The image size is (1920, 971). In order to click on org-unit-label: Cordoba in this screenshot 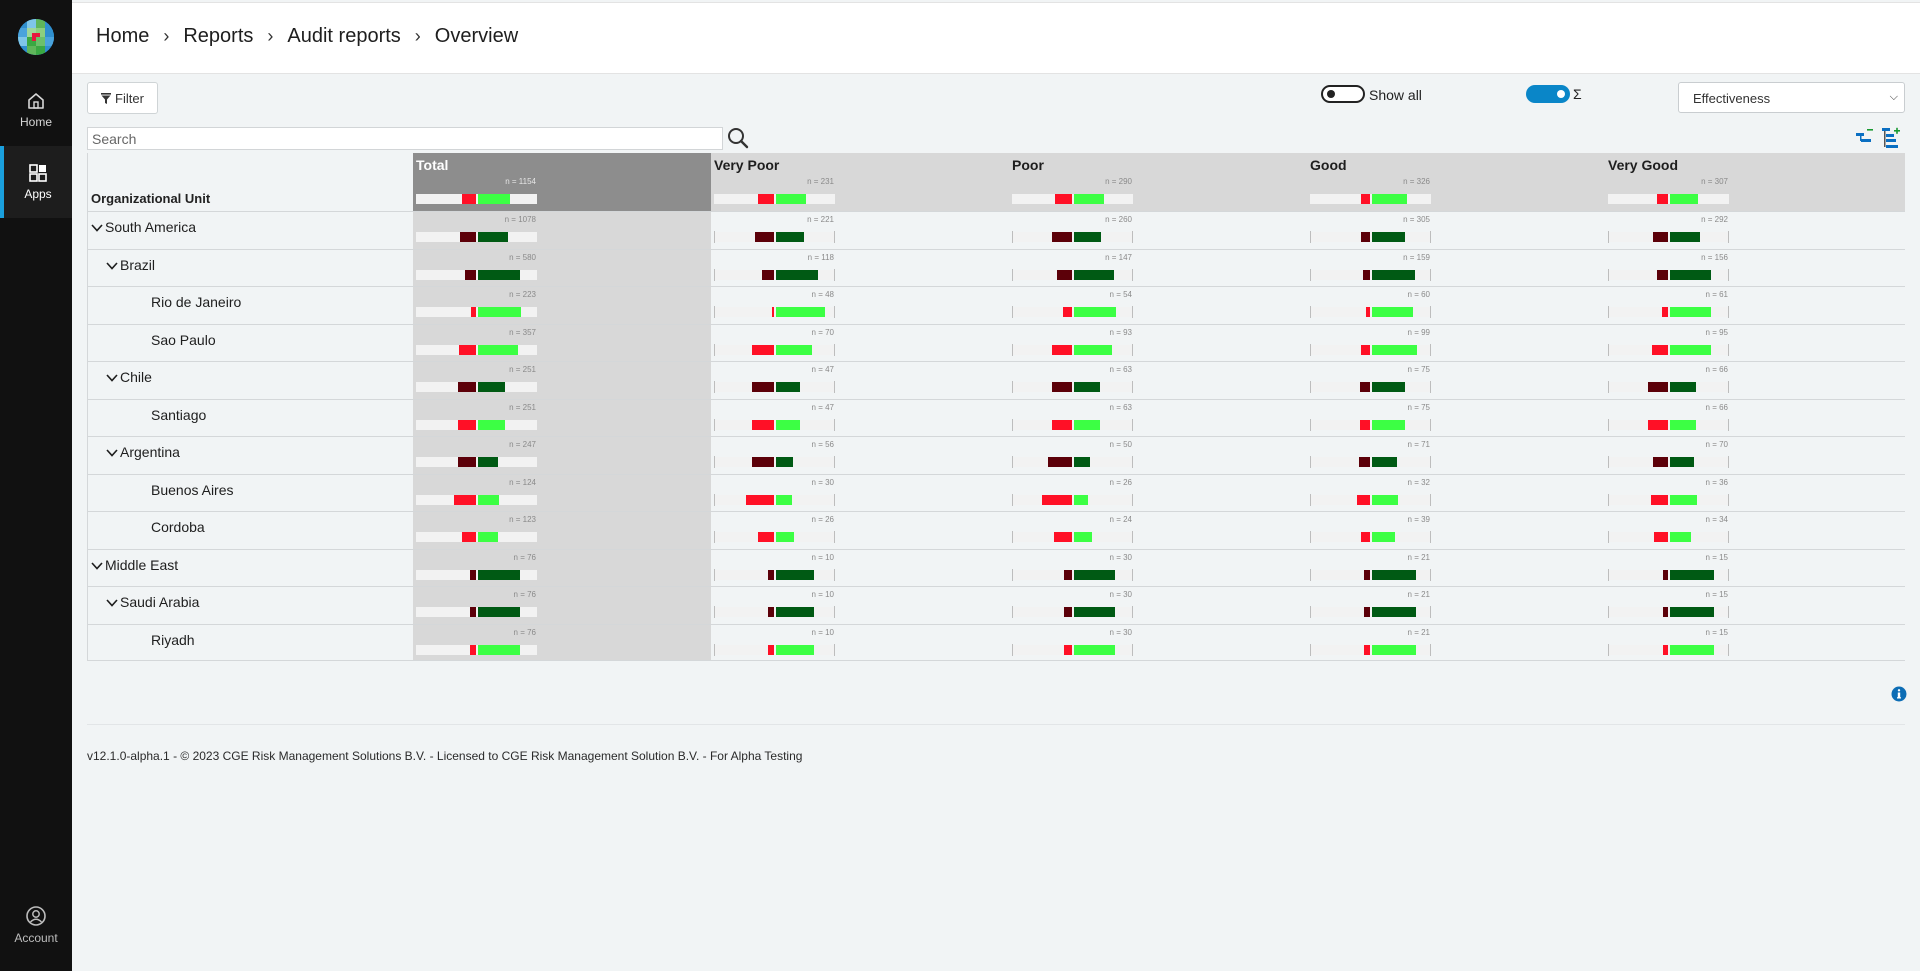, I will do `click(178, 527)`.